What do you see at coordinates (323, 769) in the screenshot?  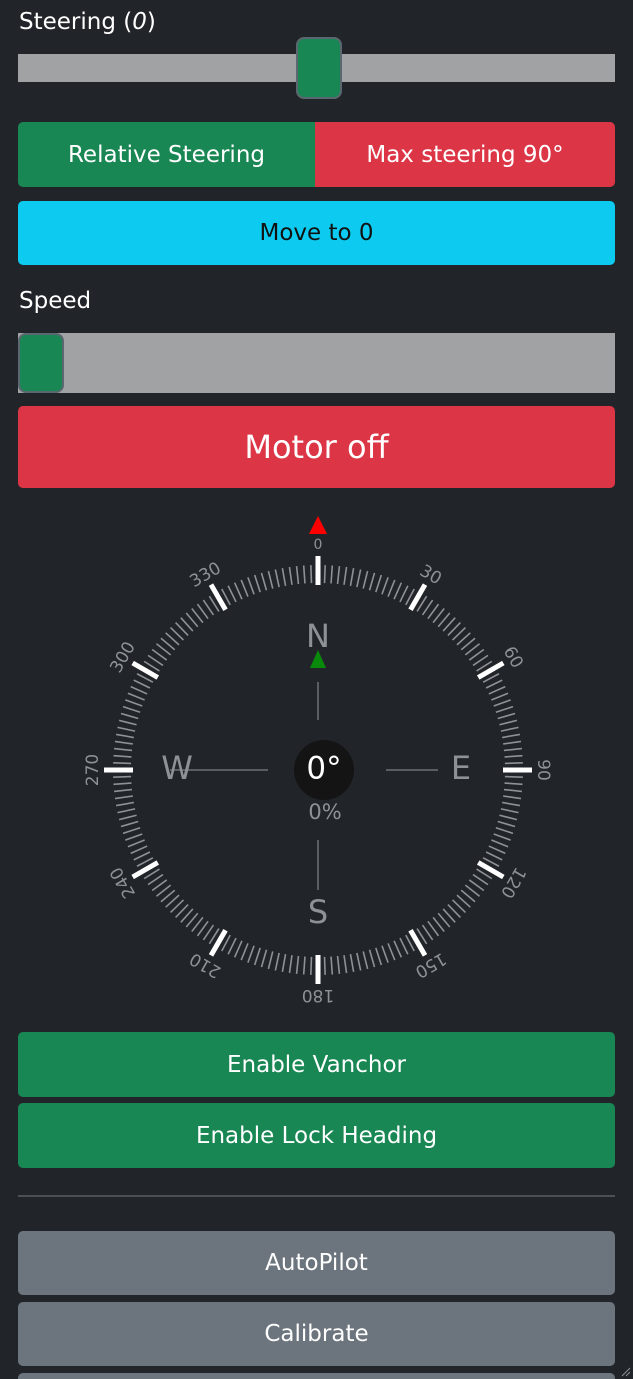 I see `compass-heading-readout: 0°` at bounding box center [323, 769].